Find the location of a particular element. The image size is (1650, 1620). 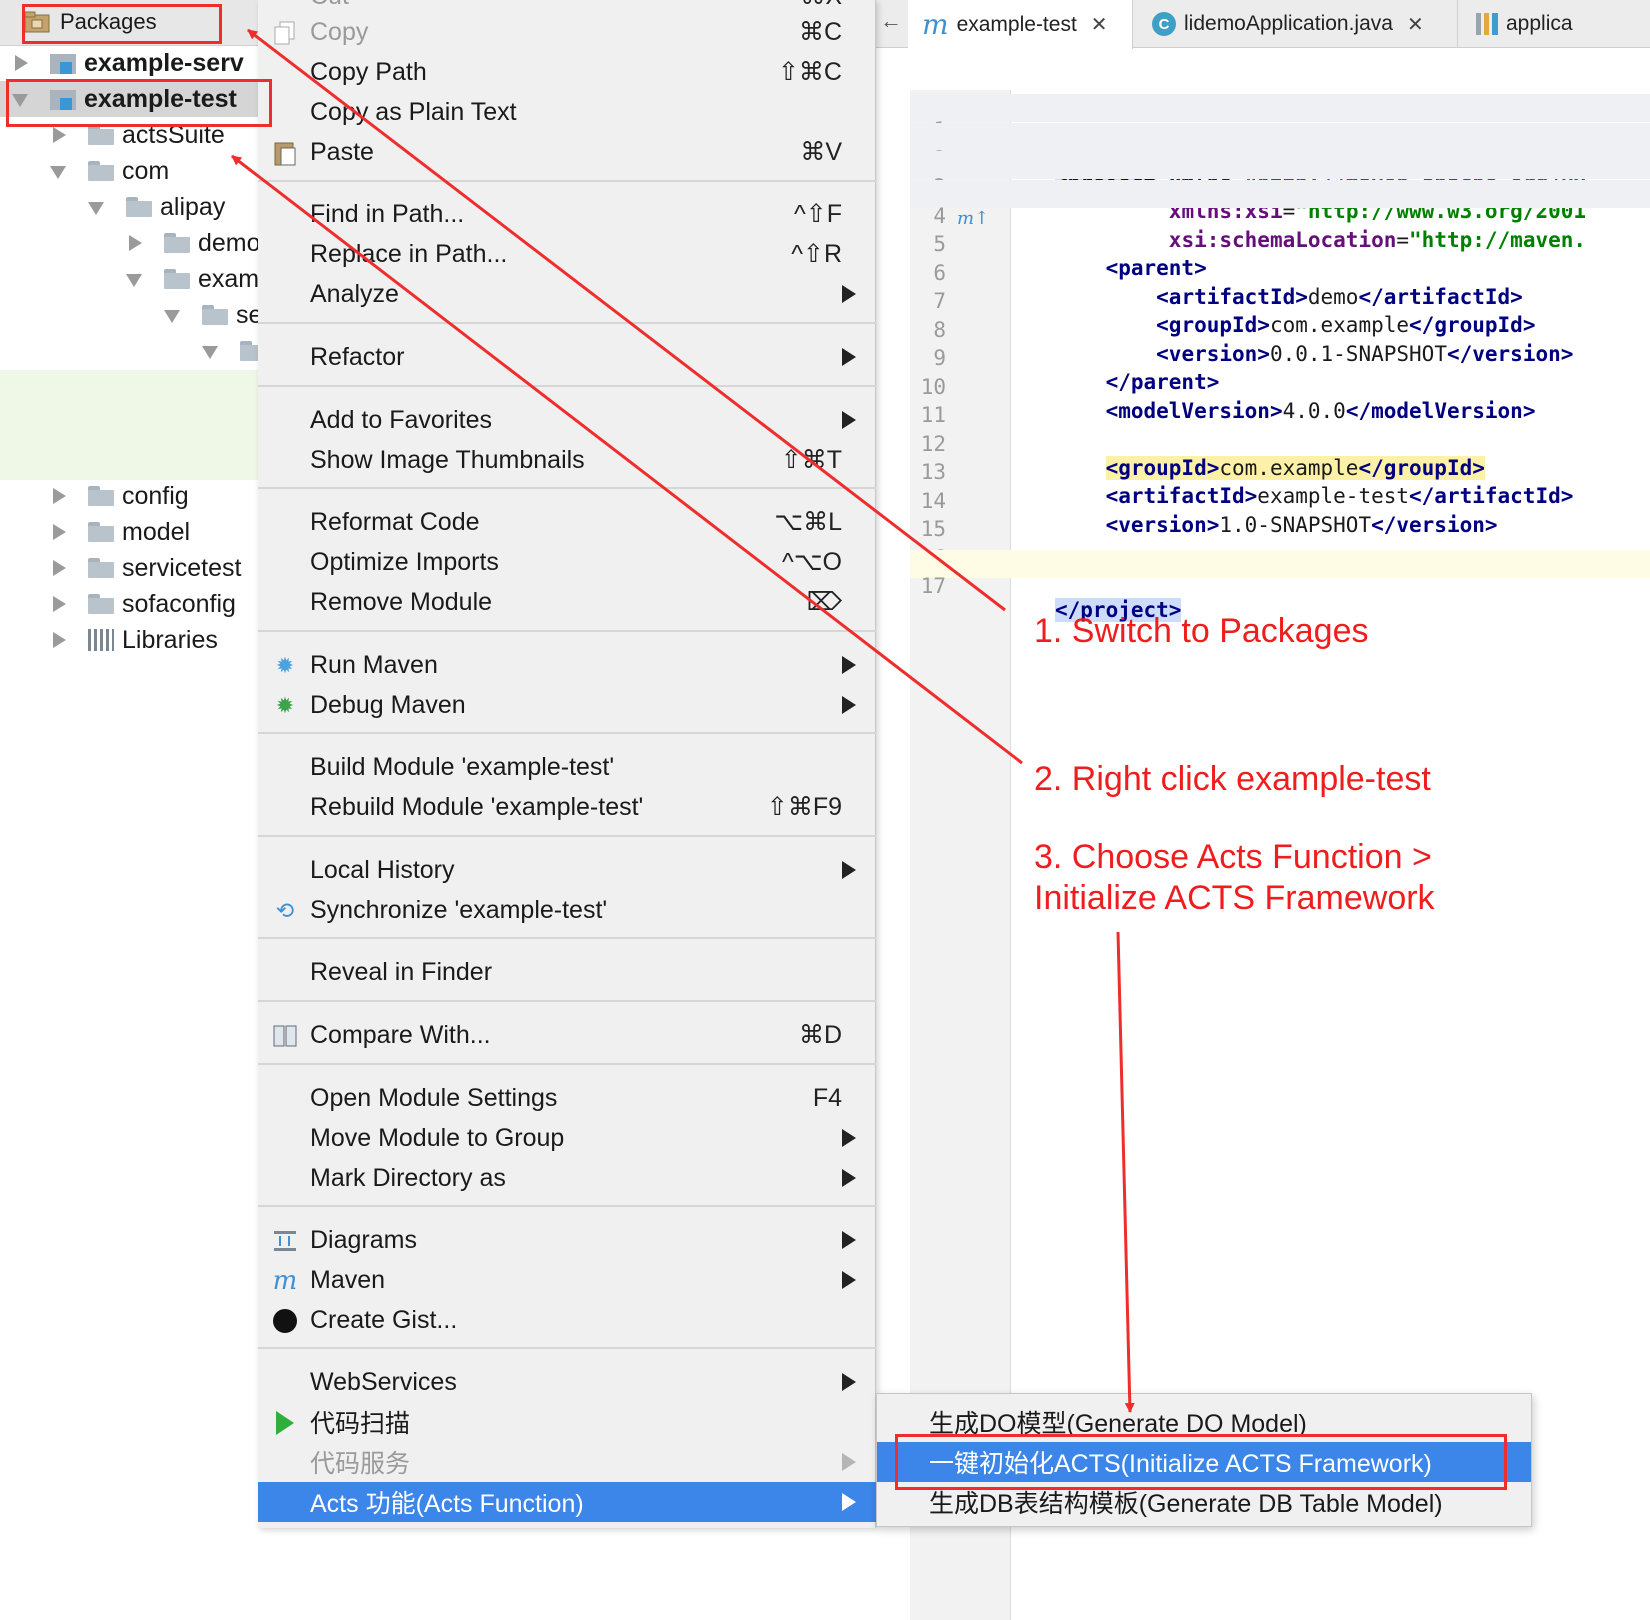

menu-item-maven: m Maven is located at coordinates (567, 1280).